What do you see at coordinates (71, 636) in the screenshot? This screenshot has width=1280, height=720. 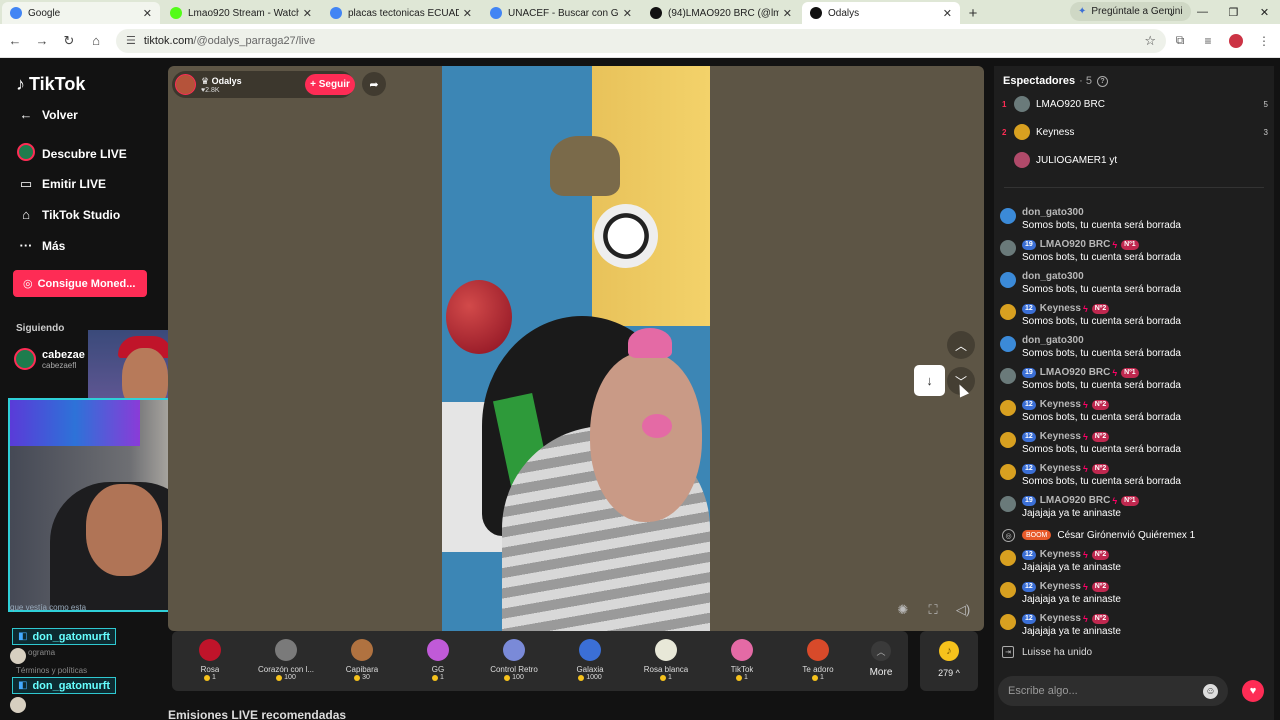 I see `overlay-user-tag-label: don_gatomurft` at bounding box center [71, 636].